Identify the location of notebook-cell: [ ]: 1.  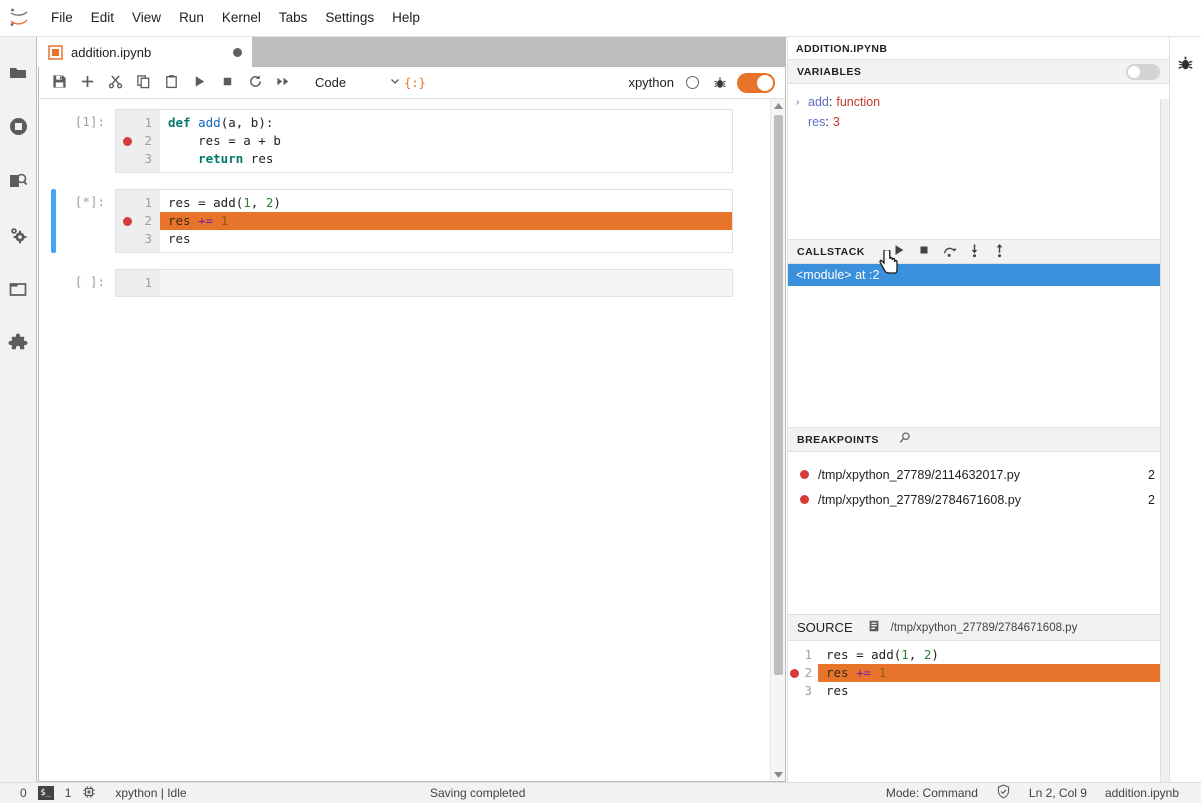
(404, 283).